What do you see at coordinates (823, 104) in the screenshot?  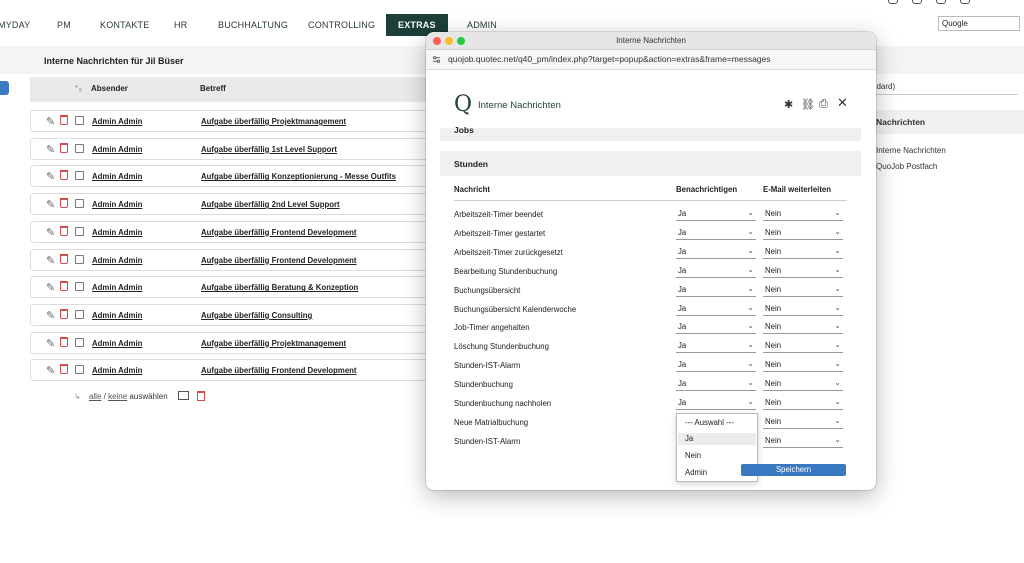 I see `print-icon: ⎙` at bounding box center [823, 104].